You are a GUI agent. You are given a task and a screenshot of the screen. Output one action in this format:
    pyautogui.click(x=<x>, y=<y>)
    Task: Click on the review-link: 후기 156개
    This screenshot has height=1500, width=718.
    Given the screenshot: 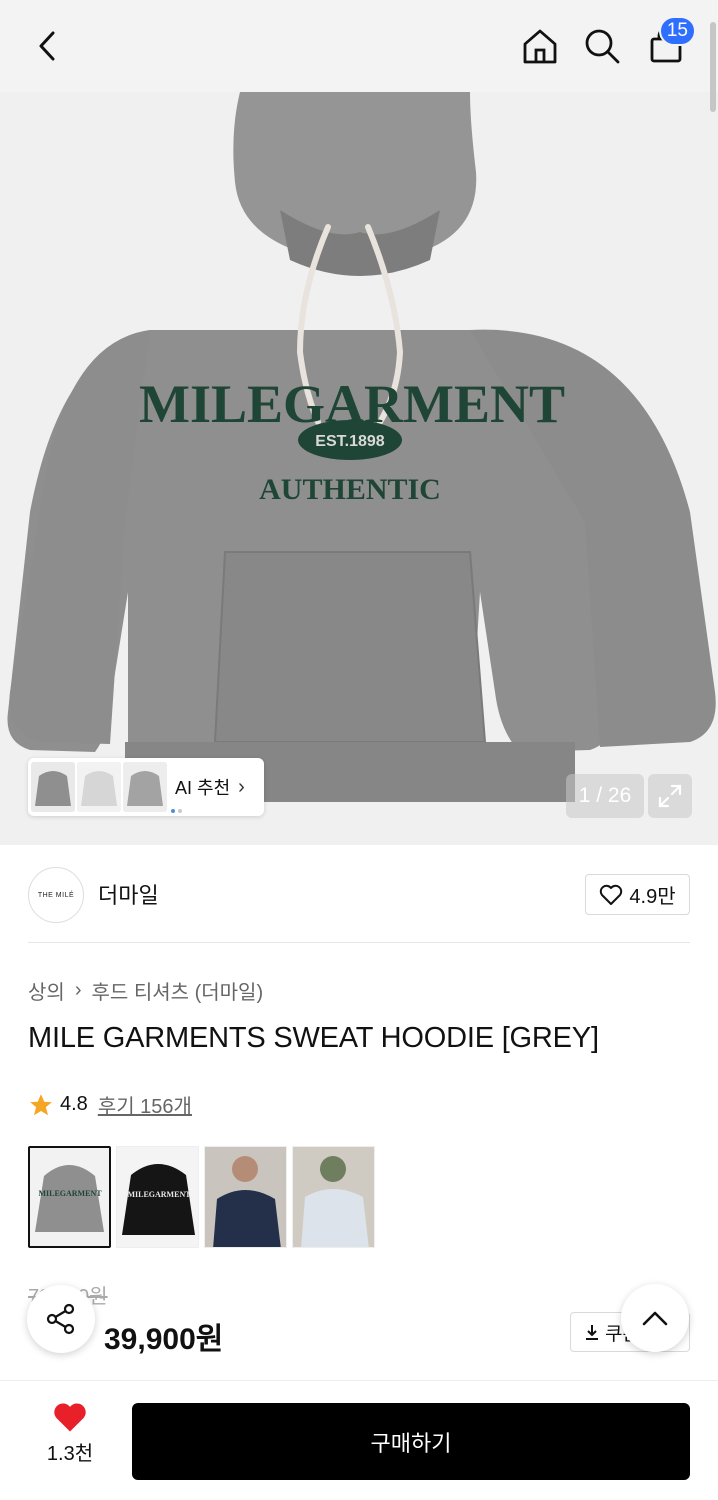 What is the action you would take?
    pyautogui.click(x=145, y=1104)
    